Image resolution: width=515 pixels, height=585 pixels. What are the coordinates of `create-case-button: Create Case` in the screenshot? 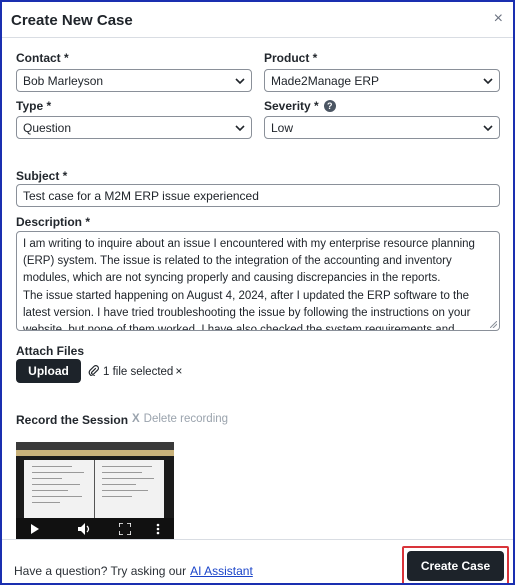 It's located at (455, 566).